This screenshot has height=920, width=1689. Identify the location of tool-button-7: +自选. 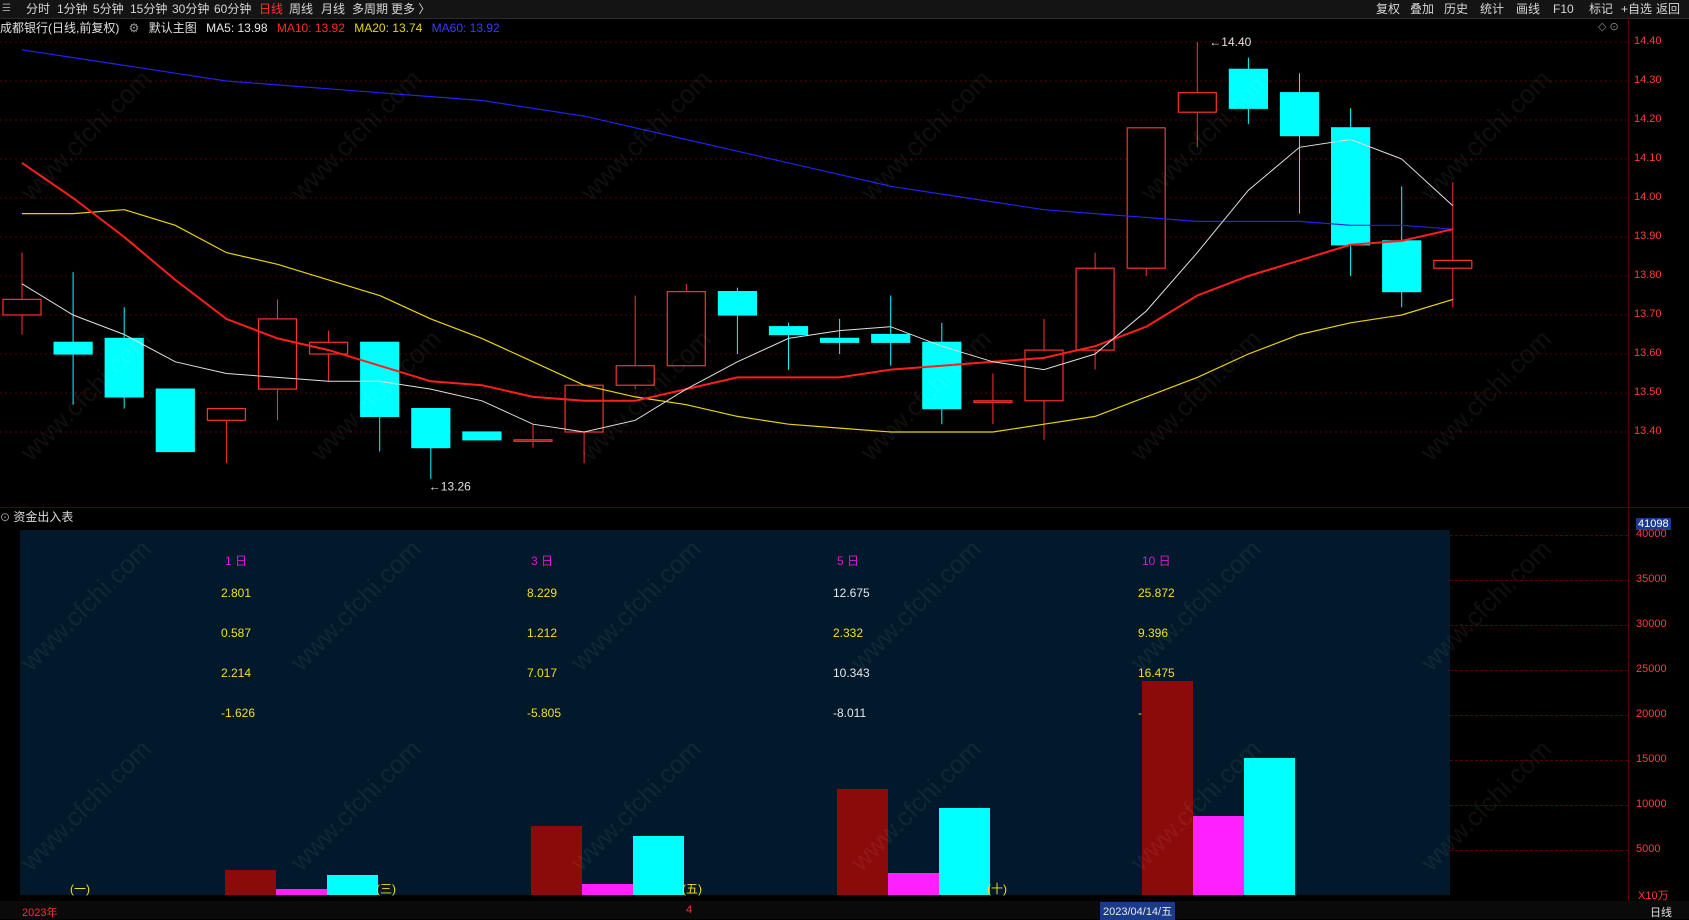
(1636, 9).